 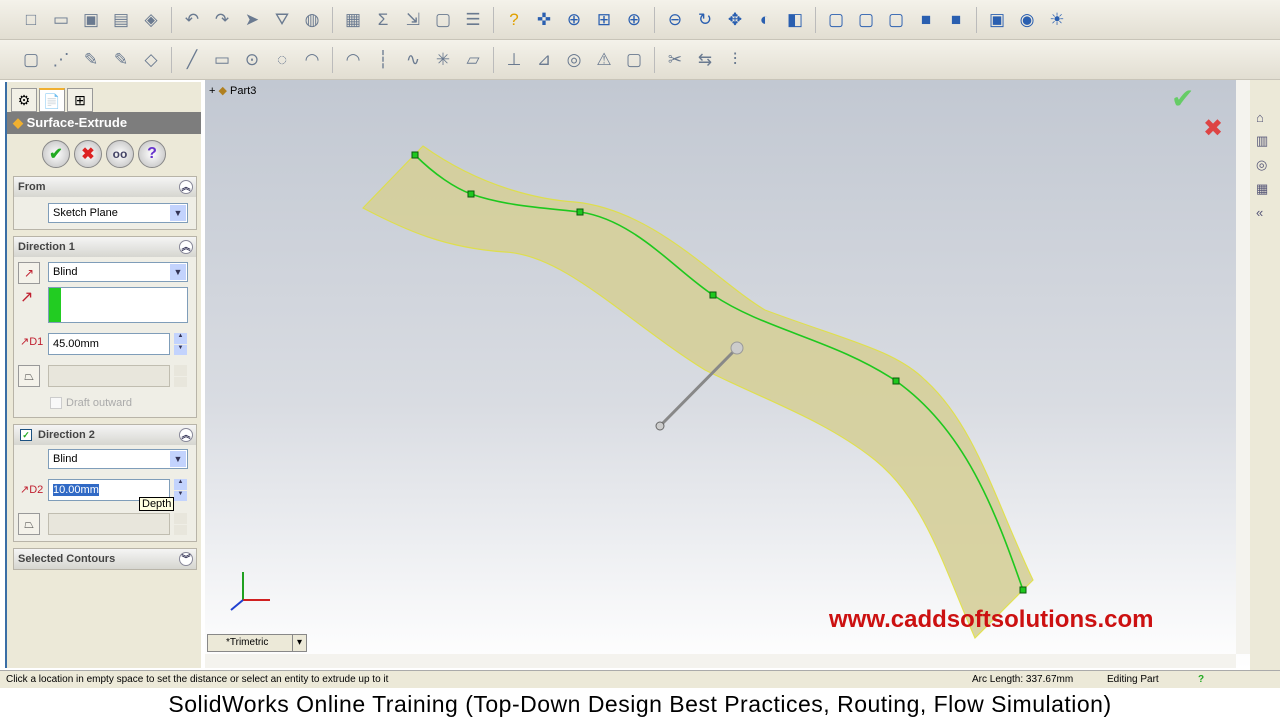 I want to click on smart-dimension-icon: ⋰, so click(x=61, y=60).